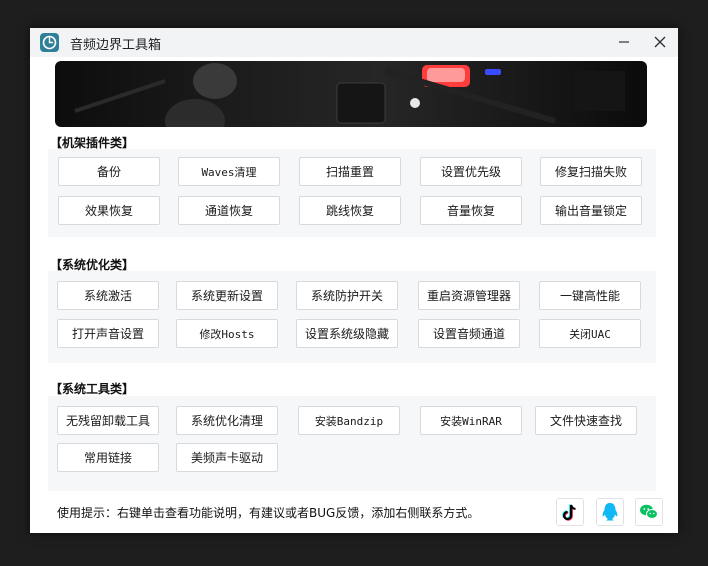  Describe the element at coordinates (590, 295) in the screenshot. I see `high-performance-button: 一键高性能` at that location.